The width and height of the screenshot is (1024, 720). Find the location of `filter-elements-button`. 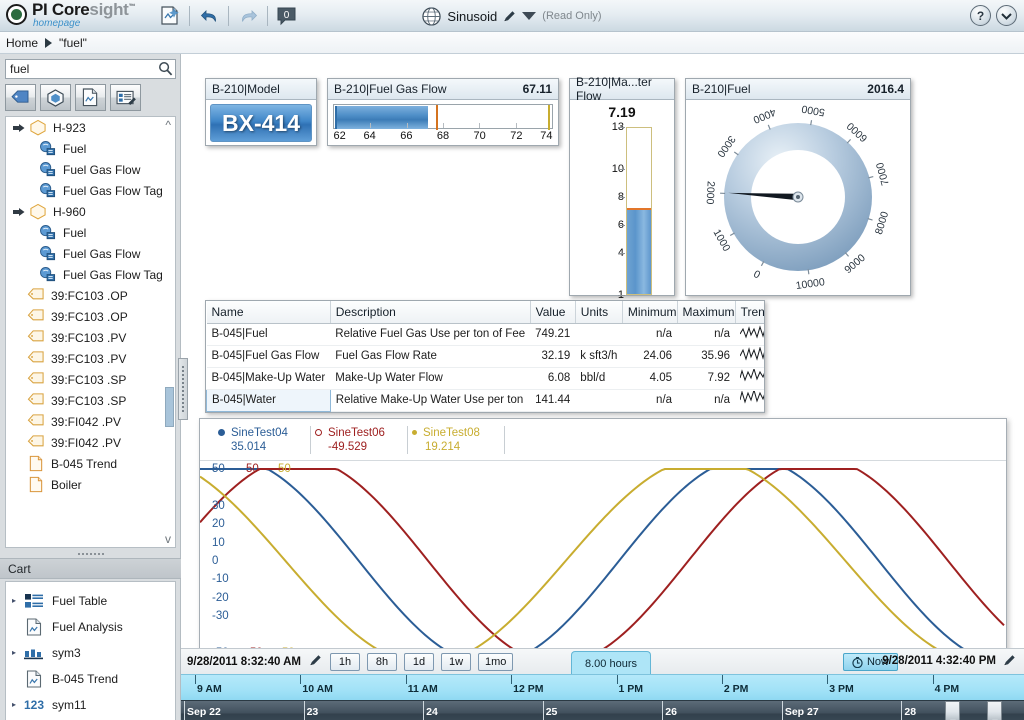

filter-elements-button is located at coordinates (55, 97).